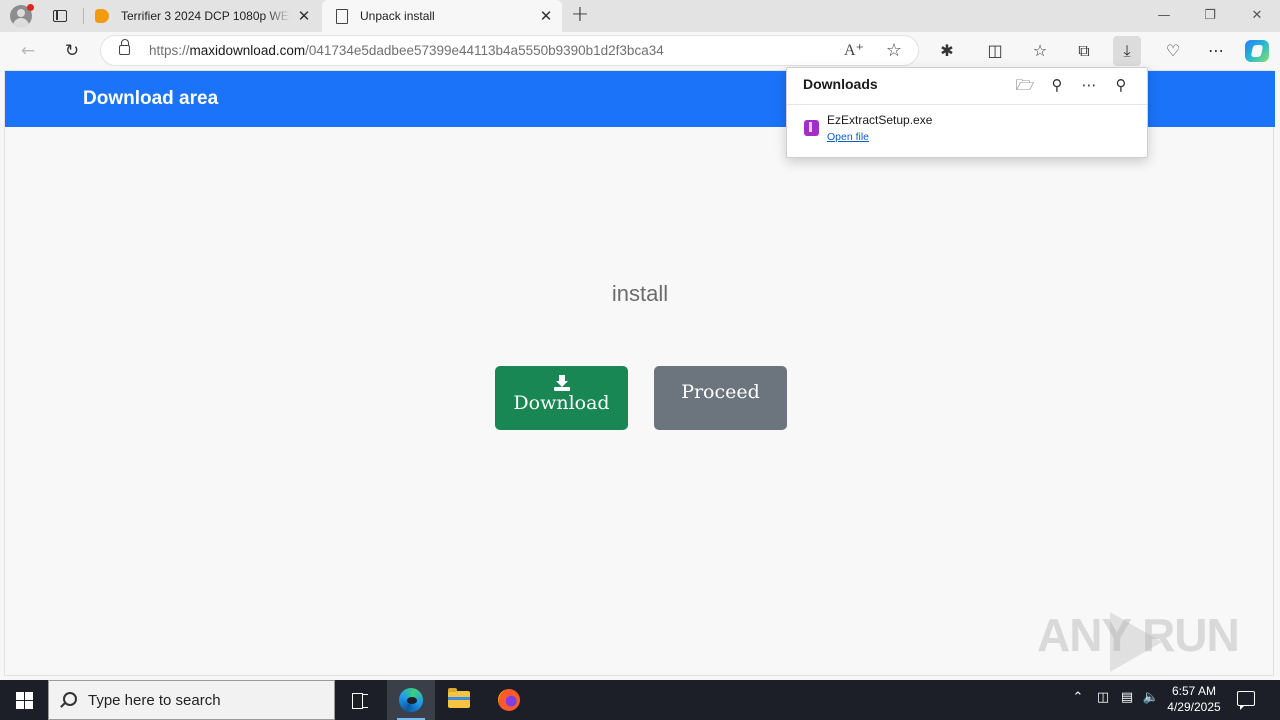  Describe the element at coordinates (342, 16) in the screenshot. I see `page-icon` at that location.